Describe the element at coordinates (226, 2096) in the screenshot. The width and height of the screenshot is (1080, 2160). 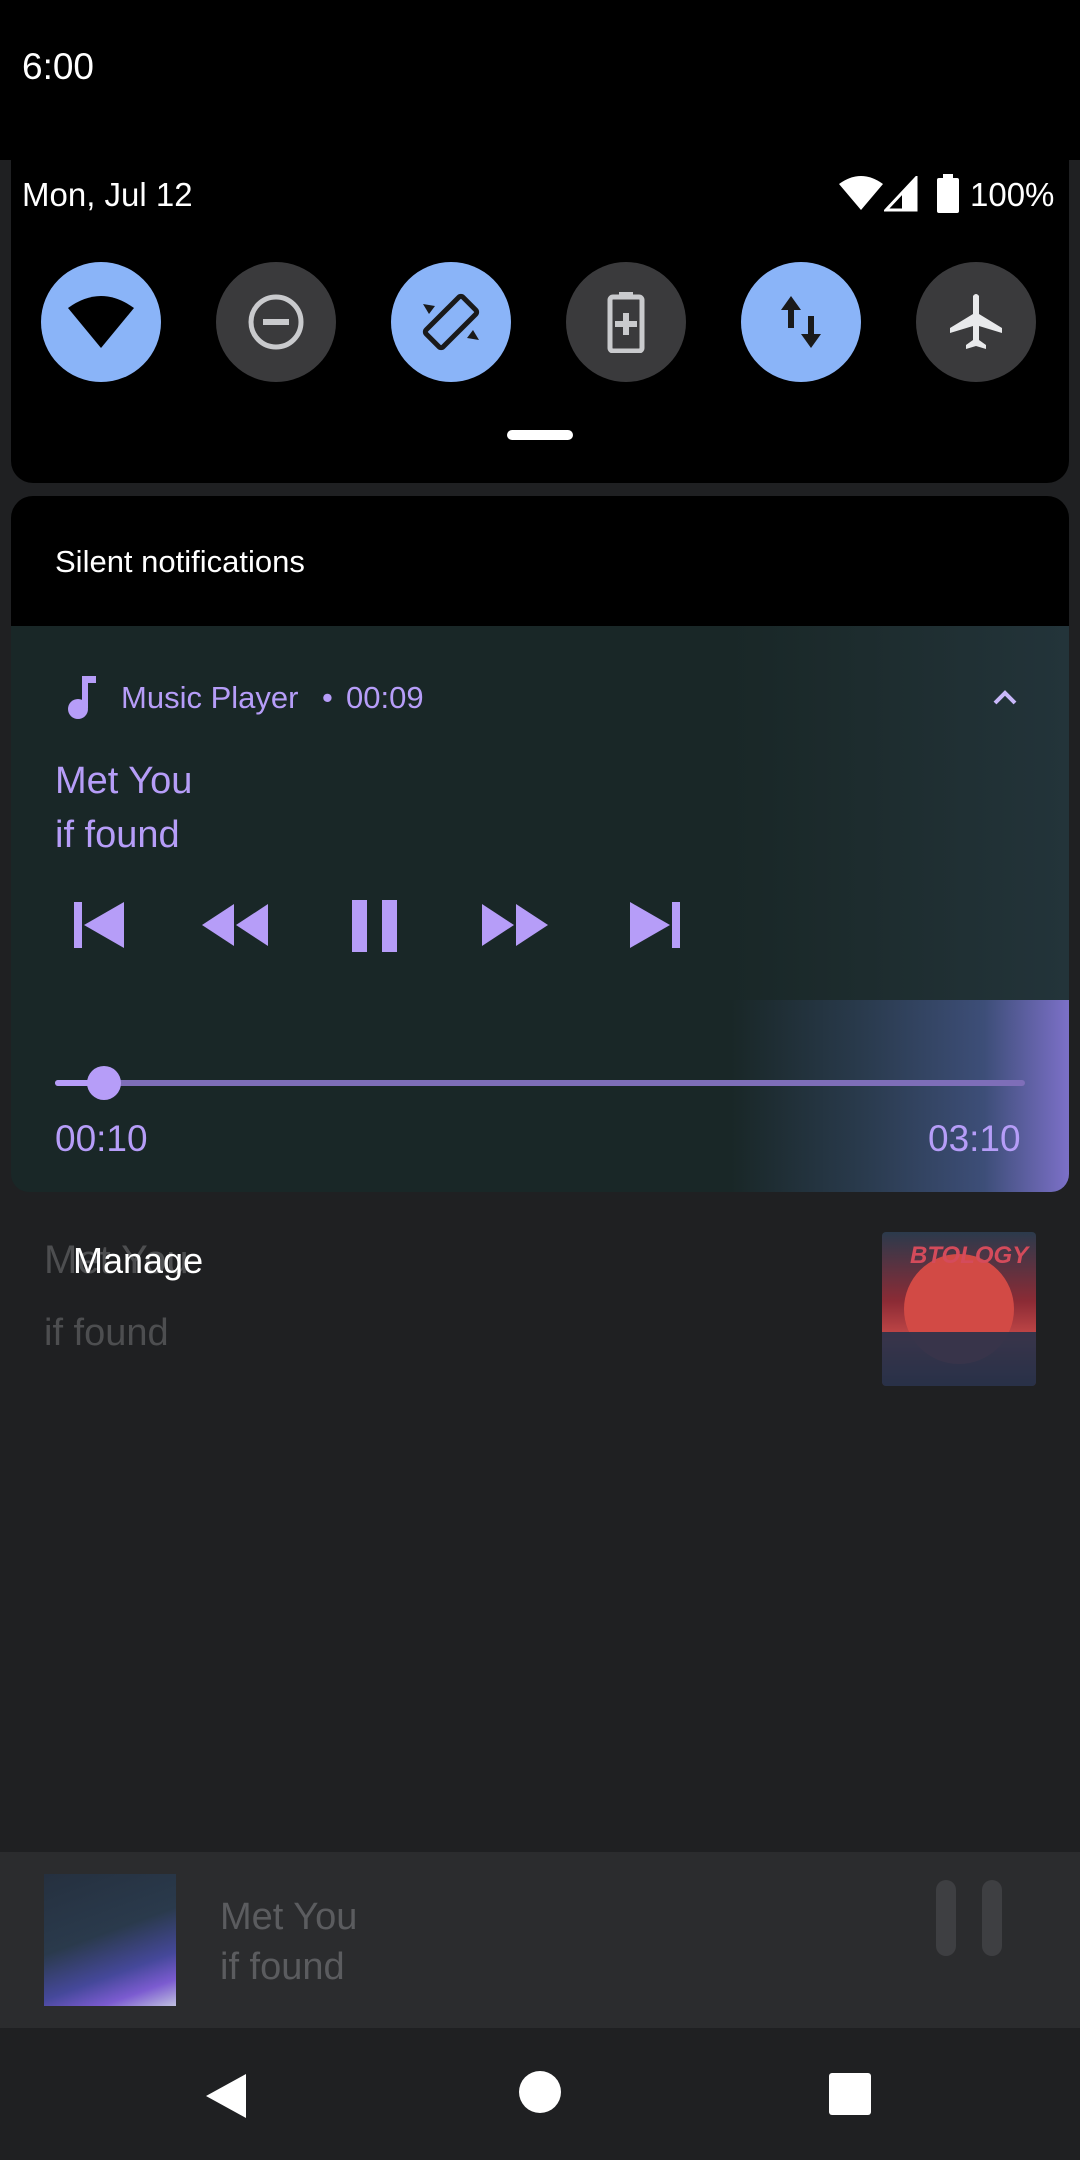
I see `back-icon` at that location.